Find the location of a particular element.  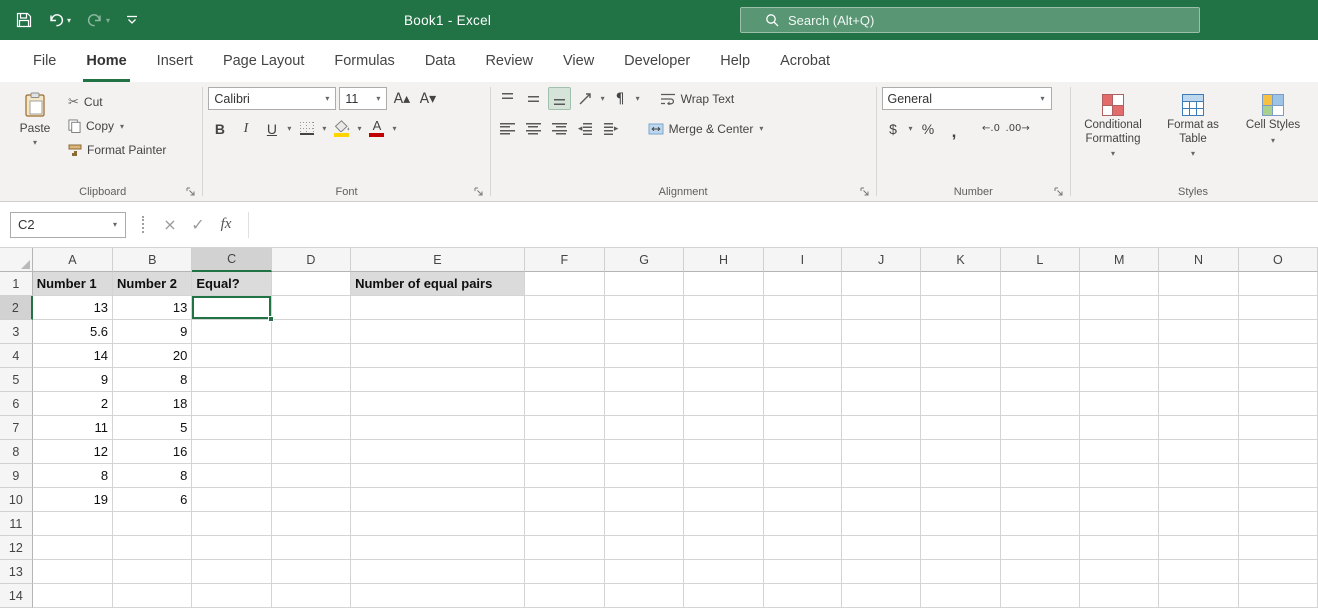

cell-b6: 18 is located at coordinates (153, 404).